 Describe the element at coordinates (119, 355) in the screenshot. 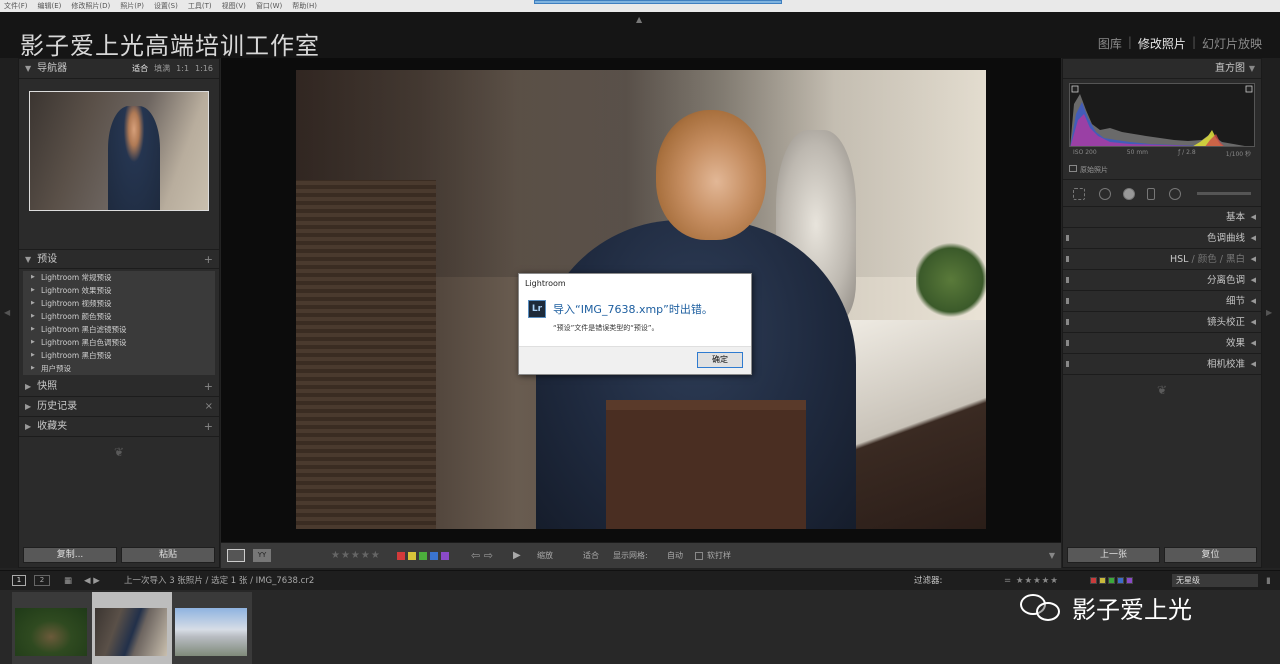

I see `preset-folder: Lightroom 黑白预设` at that location.